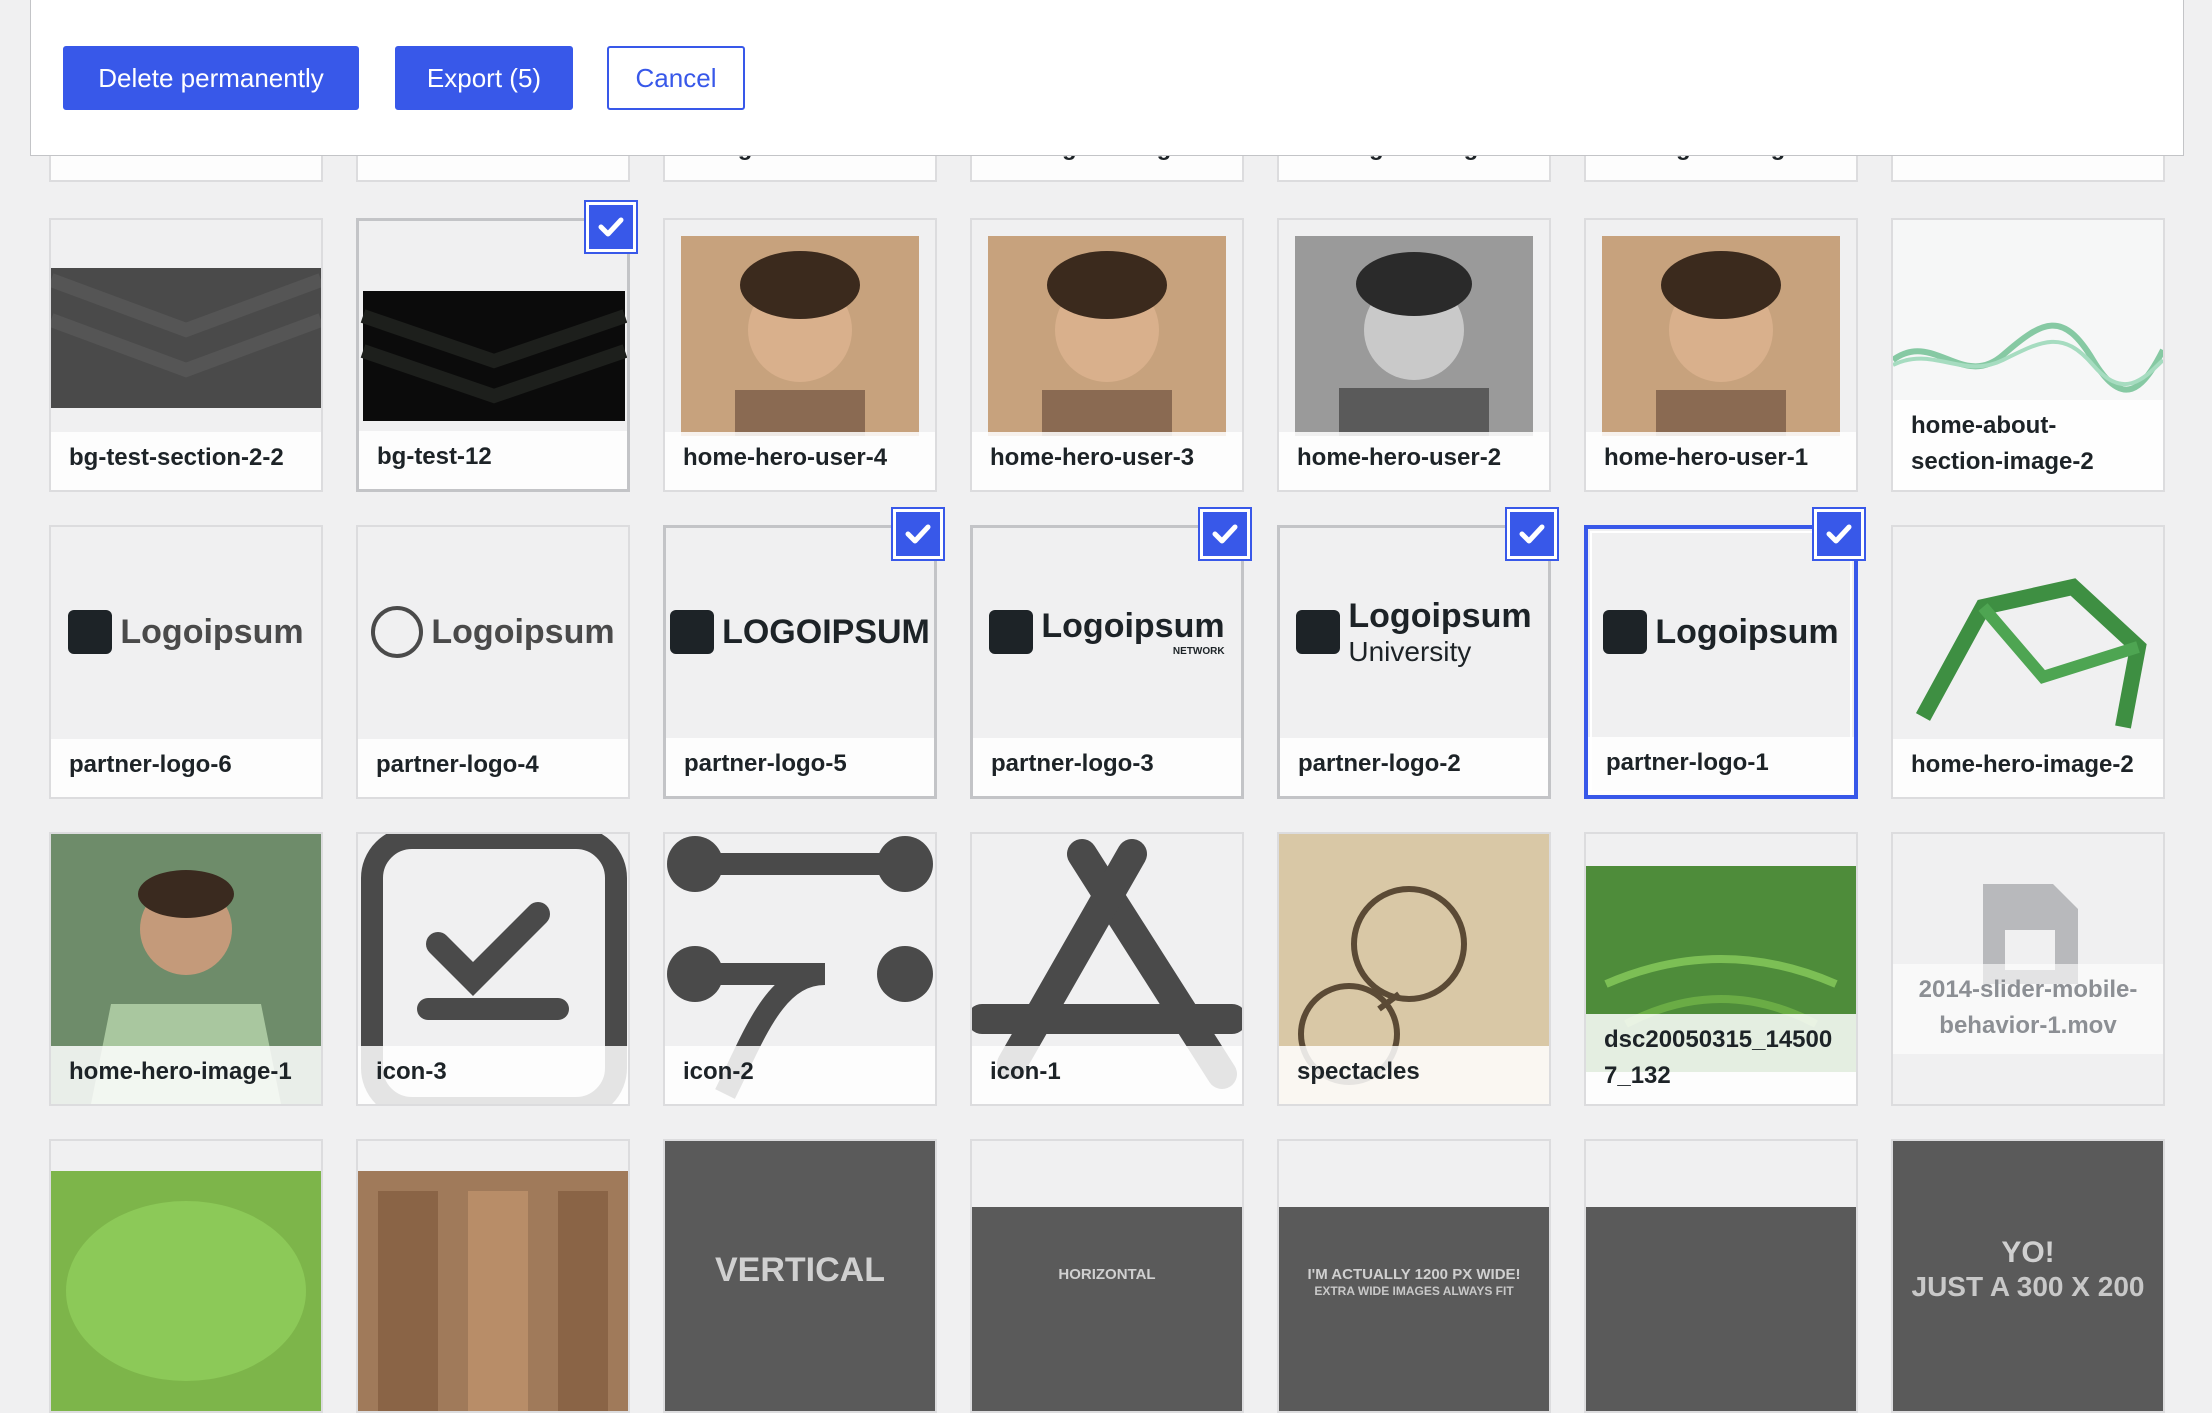  I want to click on media-item: dsc20050315_145007_132, so click(1721, 969).